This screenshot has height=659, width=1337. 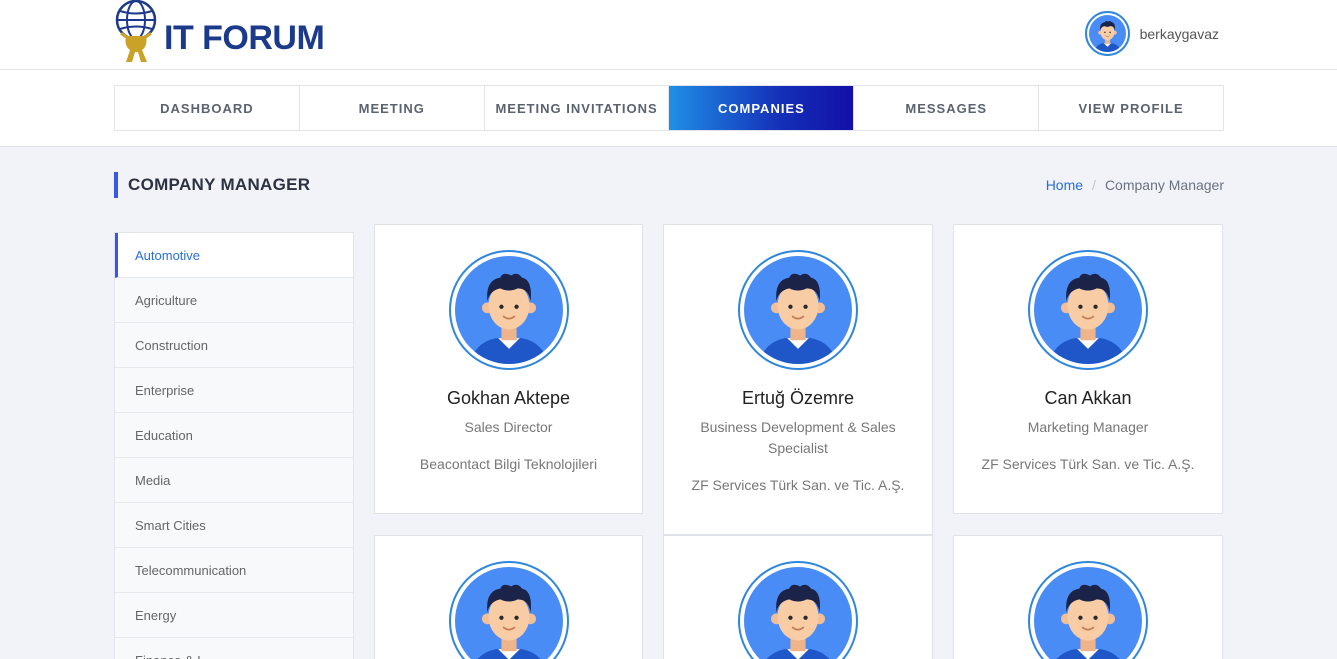 What do you see at coordinates (1088, 427) in the screenshot?
I see `person-title: Marketing Manager` at bounding box center [1088, 427].